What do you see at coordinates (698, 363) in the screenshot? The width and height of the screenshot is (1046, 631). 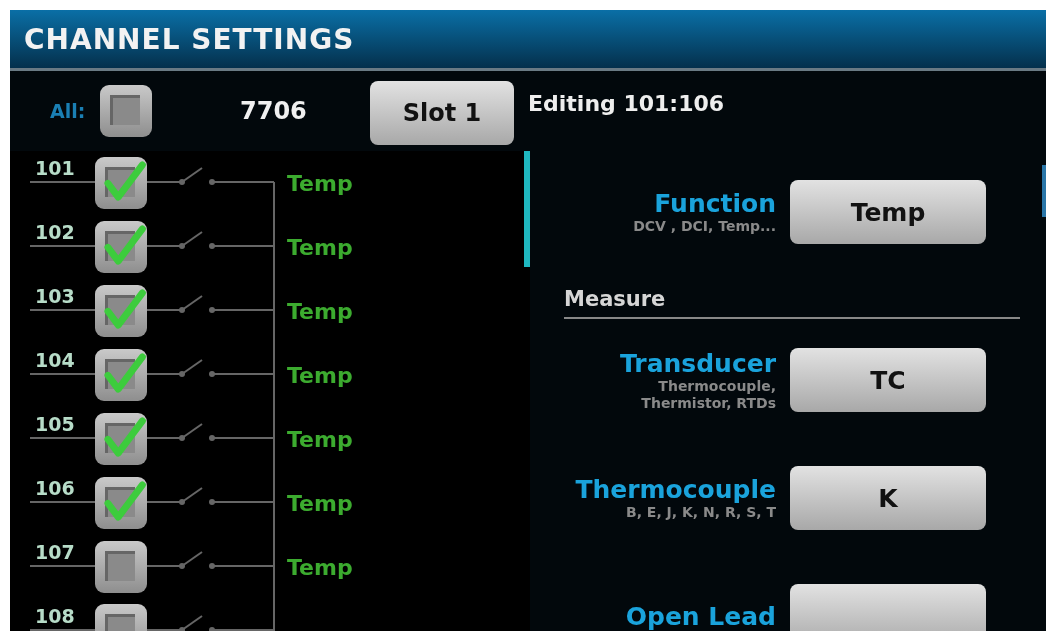 I see `setting-label: Transducer` at bounding box center [698, 363].